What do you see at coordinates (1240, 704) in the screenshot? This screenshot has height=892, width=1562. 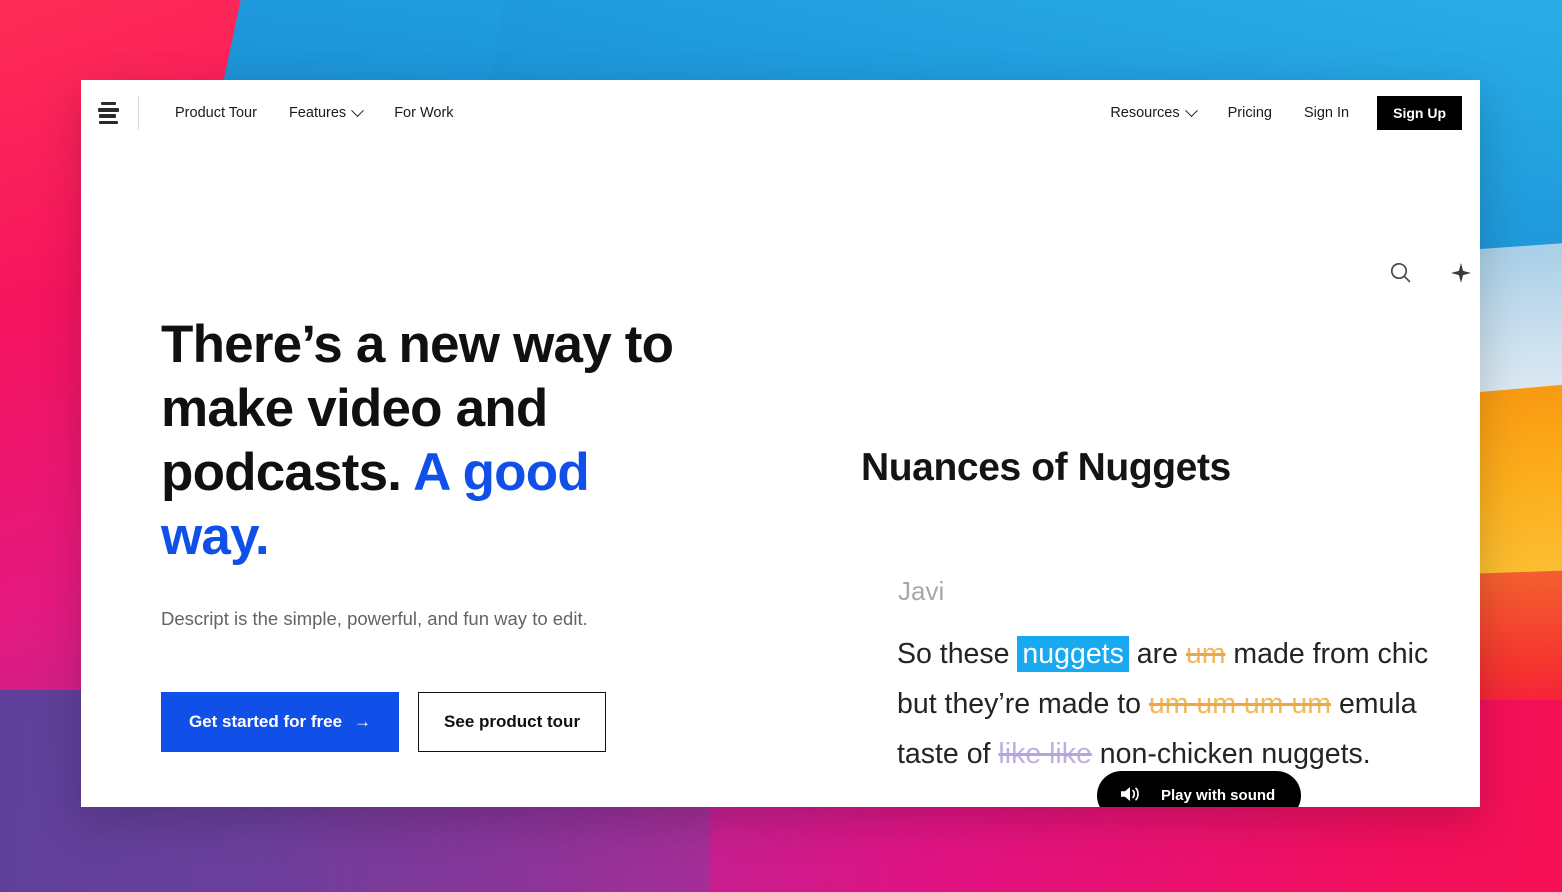 I see `filler-word-strikethrough: um um um um` at bounding box center [1240, 704].